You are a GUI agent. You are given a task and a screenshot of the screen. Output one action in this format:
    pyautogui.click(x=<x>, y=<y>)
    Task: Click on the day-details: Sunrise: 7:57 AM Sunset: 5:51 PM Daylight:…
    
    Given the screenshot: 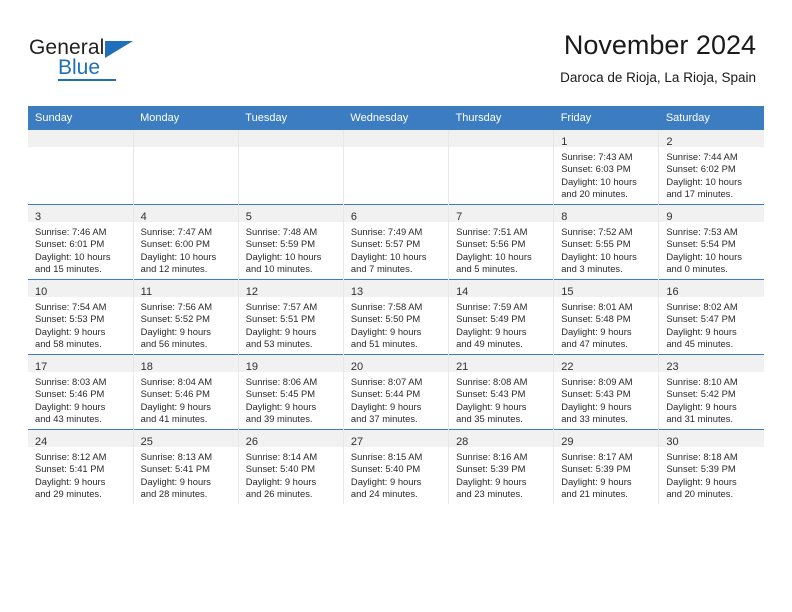 What is the action you would take?
    pyautogui.click(x=291, y=323)
    